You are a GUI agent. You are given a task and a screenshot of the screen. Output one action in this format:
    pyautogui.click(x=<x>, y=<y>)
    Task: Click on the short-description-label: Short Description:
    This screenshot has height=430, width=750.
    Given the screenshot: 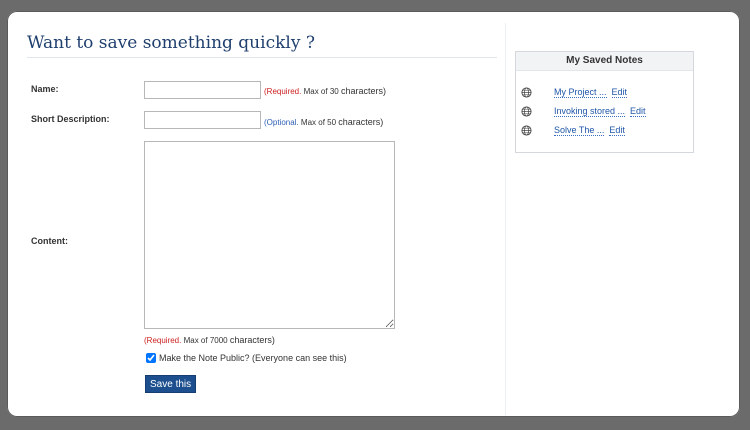 What is the action you would take?
    pyautogui.click(x=70, y=119)
    